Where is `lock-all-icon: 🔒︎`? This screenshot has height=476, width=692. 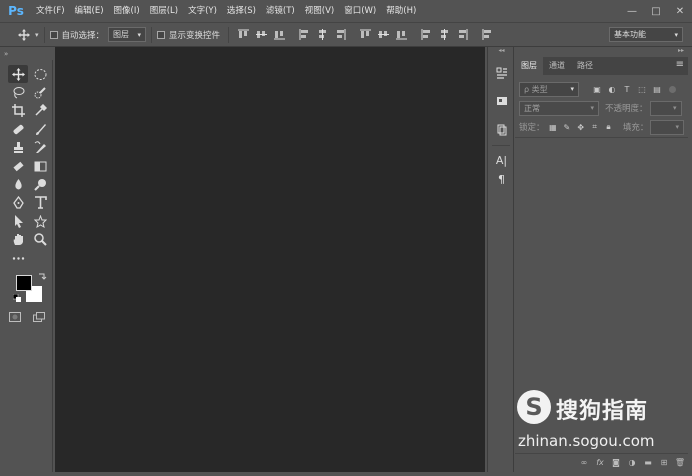
lock-all-icon: 🔒︎ is located at coordinates (608, 127).